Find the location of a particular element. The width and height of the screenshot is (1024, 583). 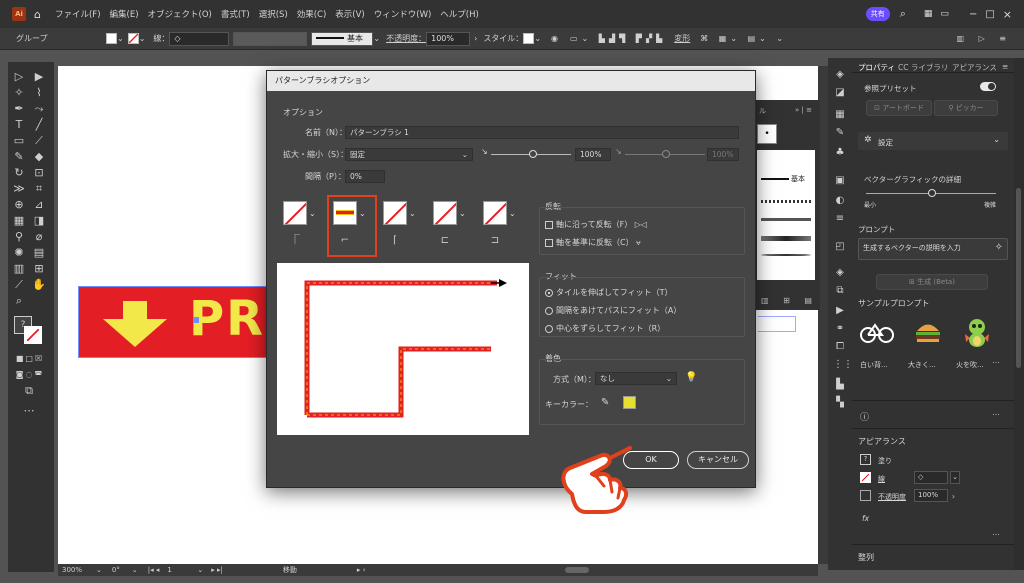

panel-footer-icons: ▥ ⊞ ▤ is located at coordinates (789, 300).